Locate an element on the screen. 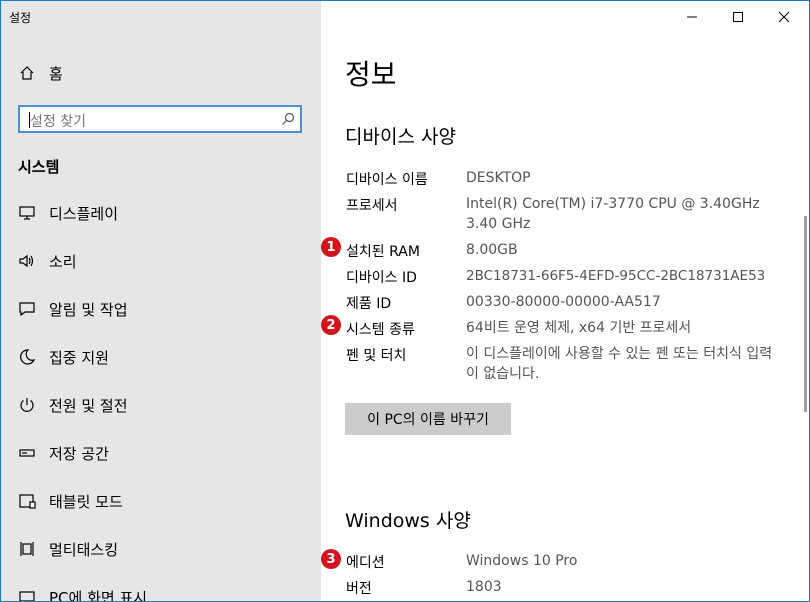  callout-badge-2: 2 is located at coordinates (331, 325).